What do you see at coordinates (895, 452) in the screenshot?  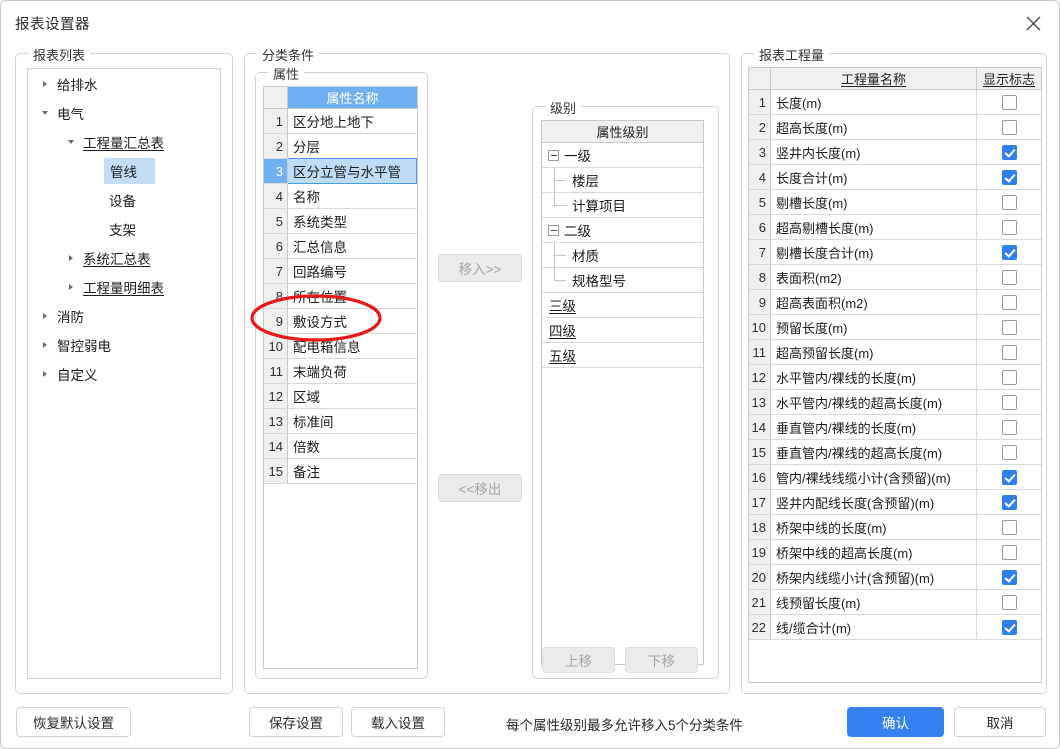 I see `quantity-row: 15 垂直管内/裸线的超高长度(m)` at bounding box center [895, 452].